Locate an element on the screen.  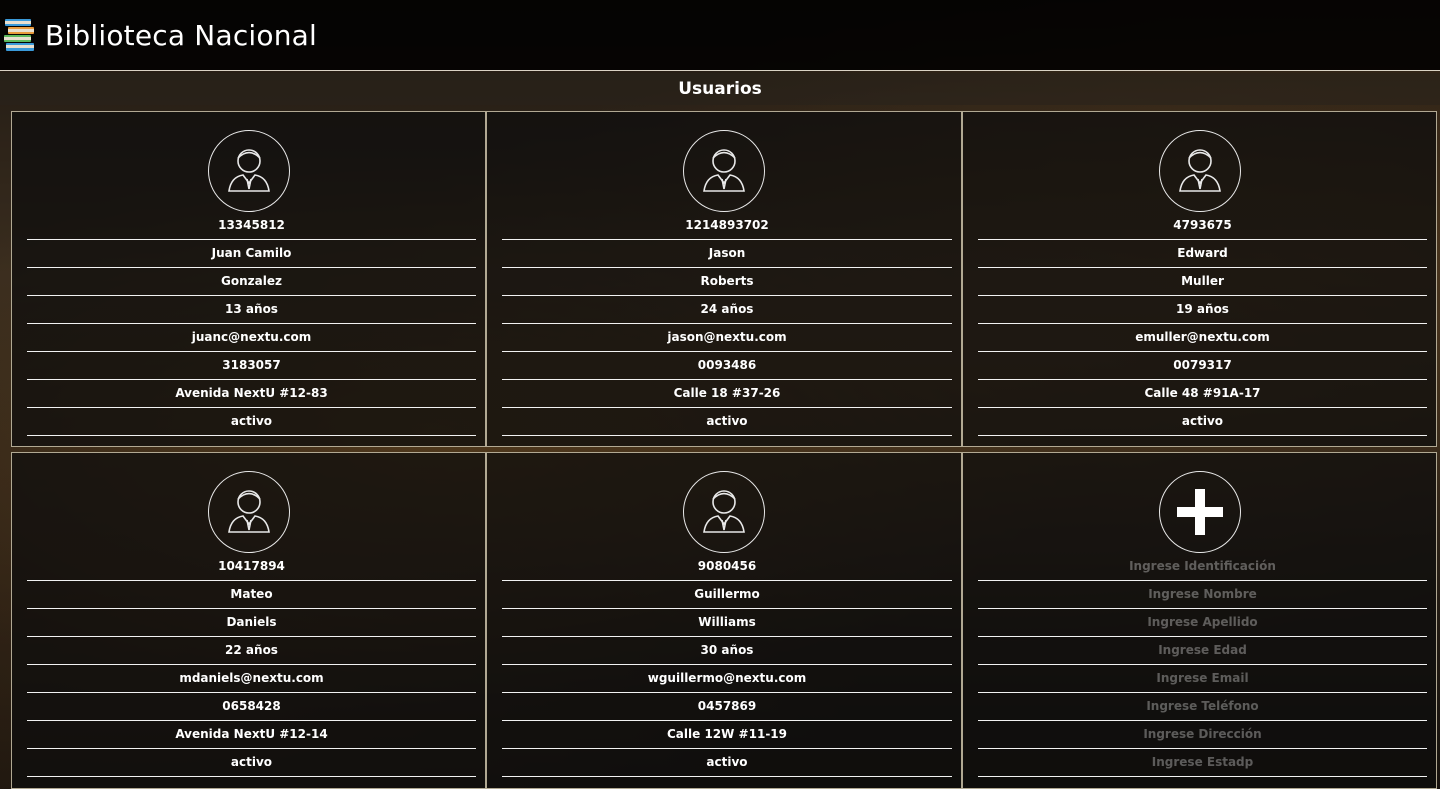
user-phone: 0658428 is located at coordinates (251, 707).